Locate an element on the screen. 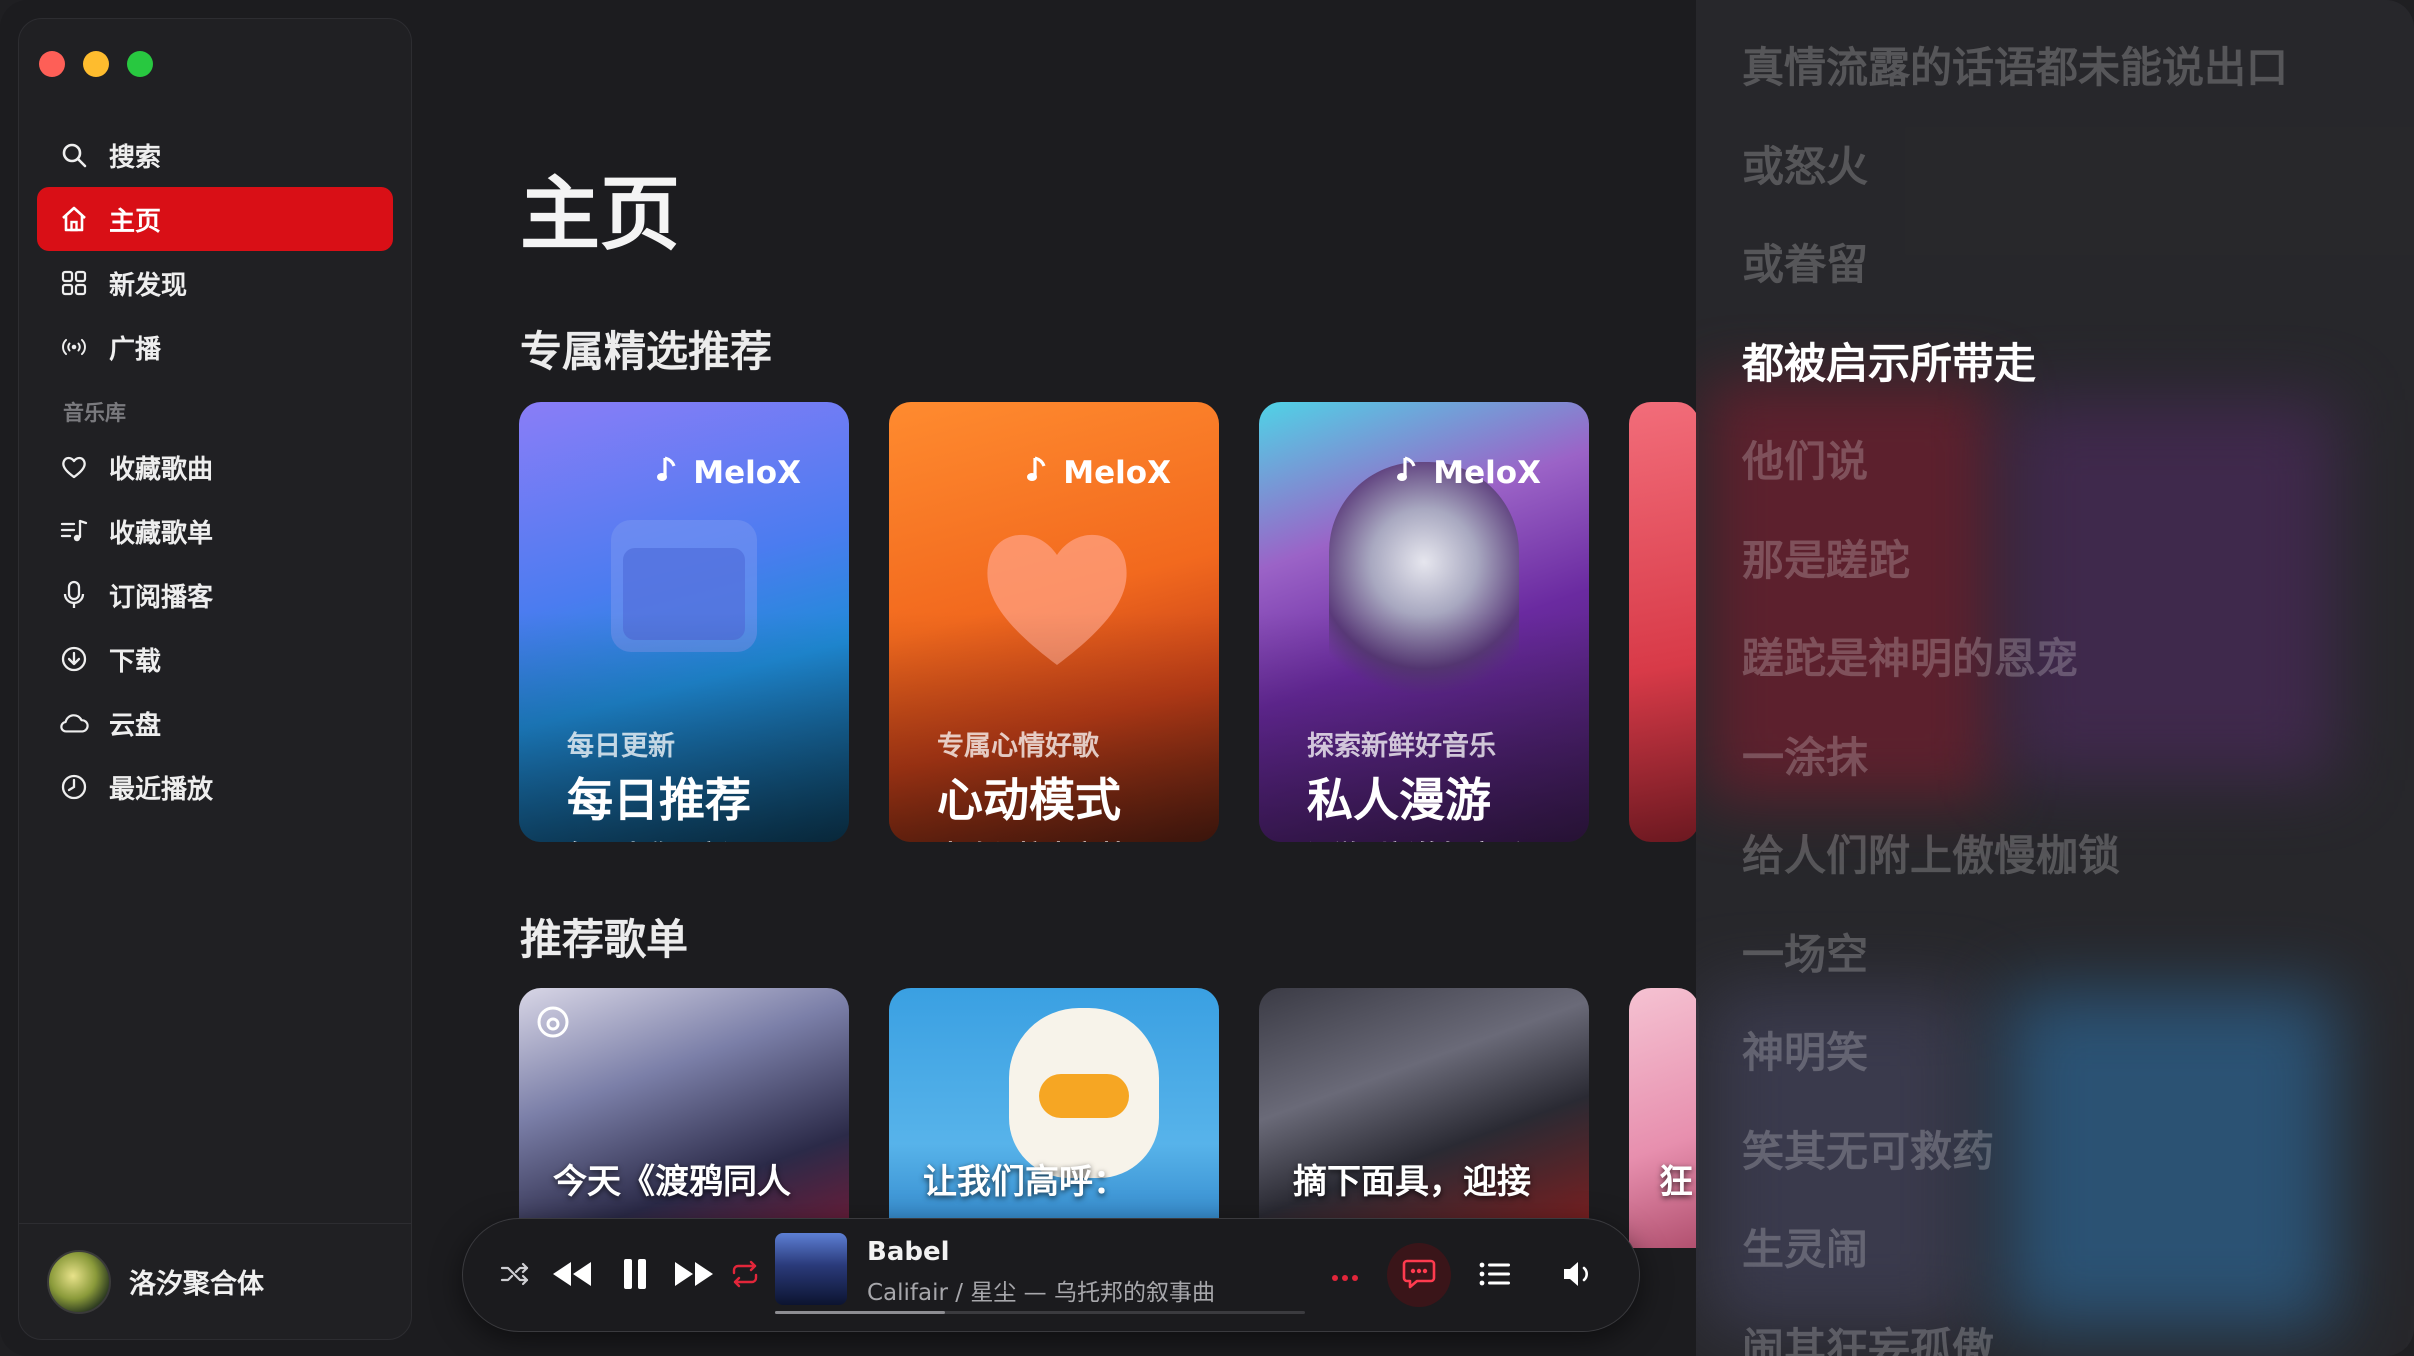  queue-button is located at coordinates (1495, 1276).